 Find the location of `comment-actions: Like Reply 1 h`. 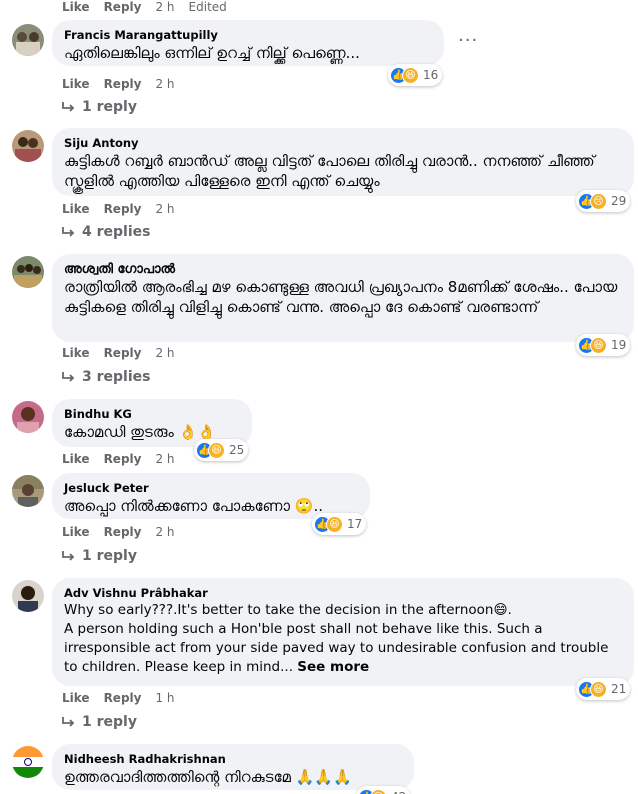

comment-actions: Like Reply 1 h is located at coordinates (118, 698).